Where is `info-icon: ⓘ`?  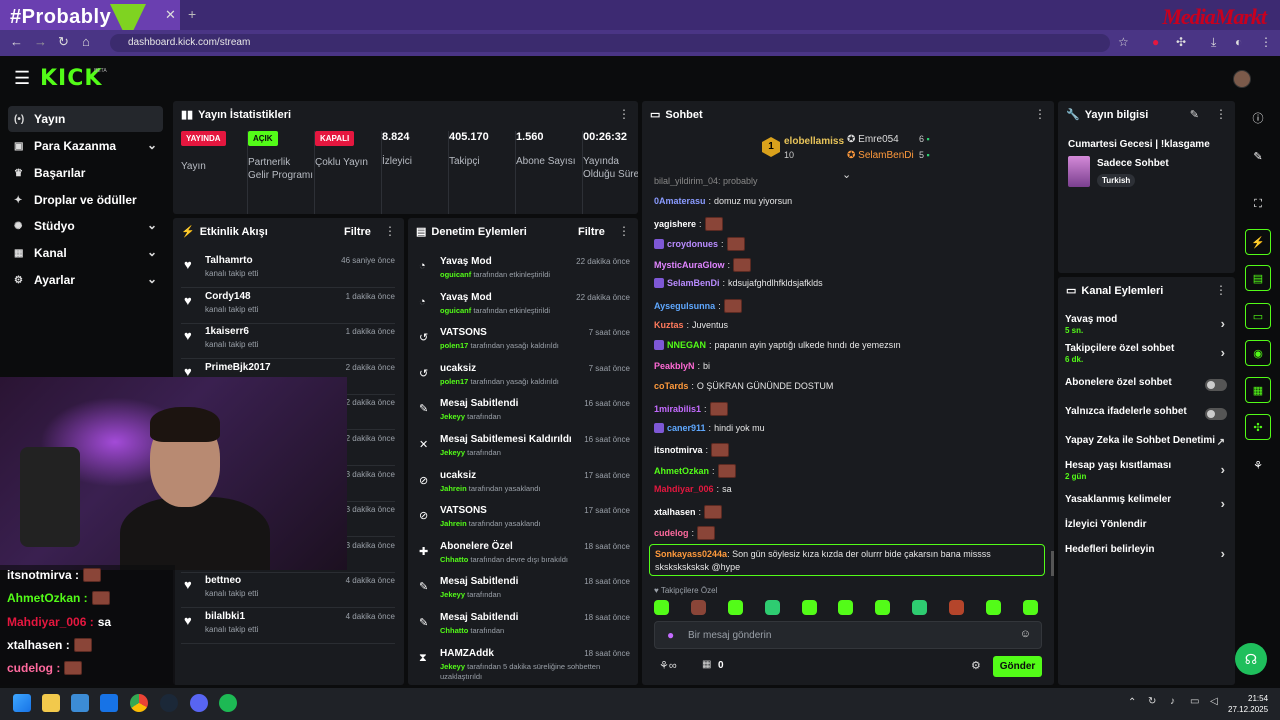 info-icon: ⓘ is located at coordinates (1258, 118).